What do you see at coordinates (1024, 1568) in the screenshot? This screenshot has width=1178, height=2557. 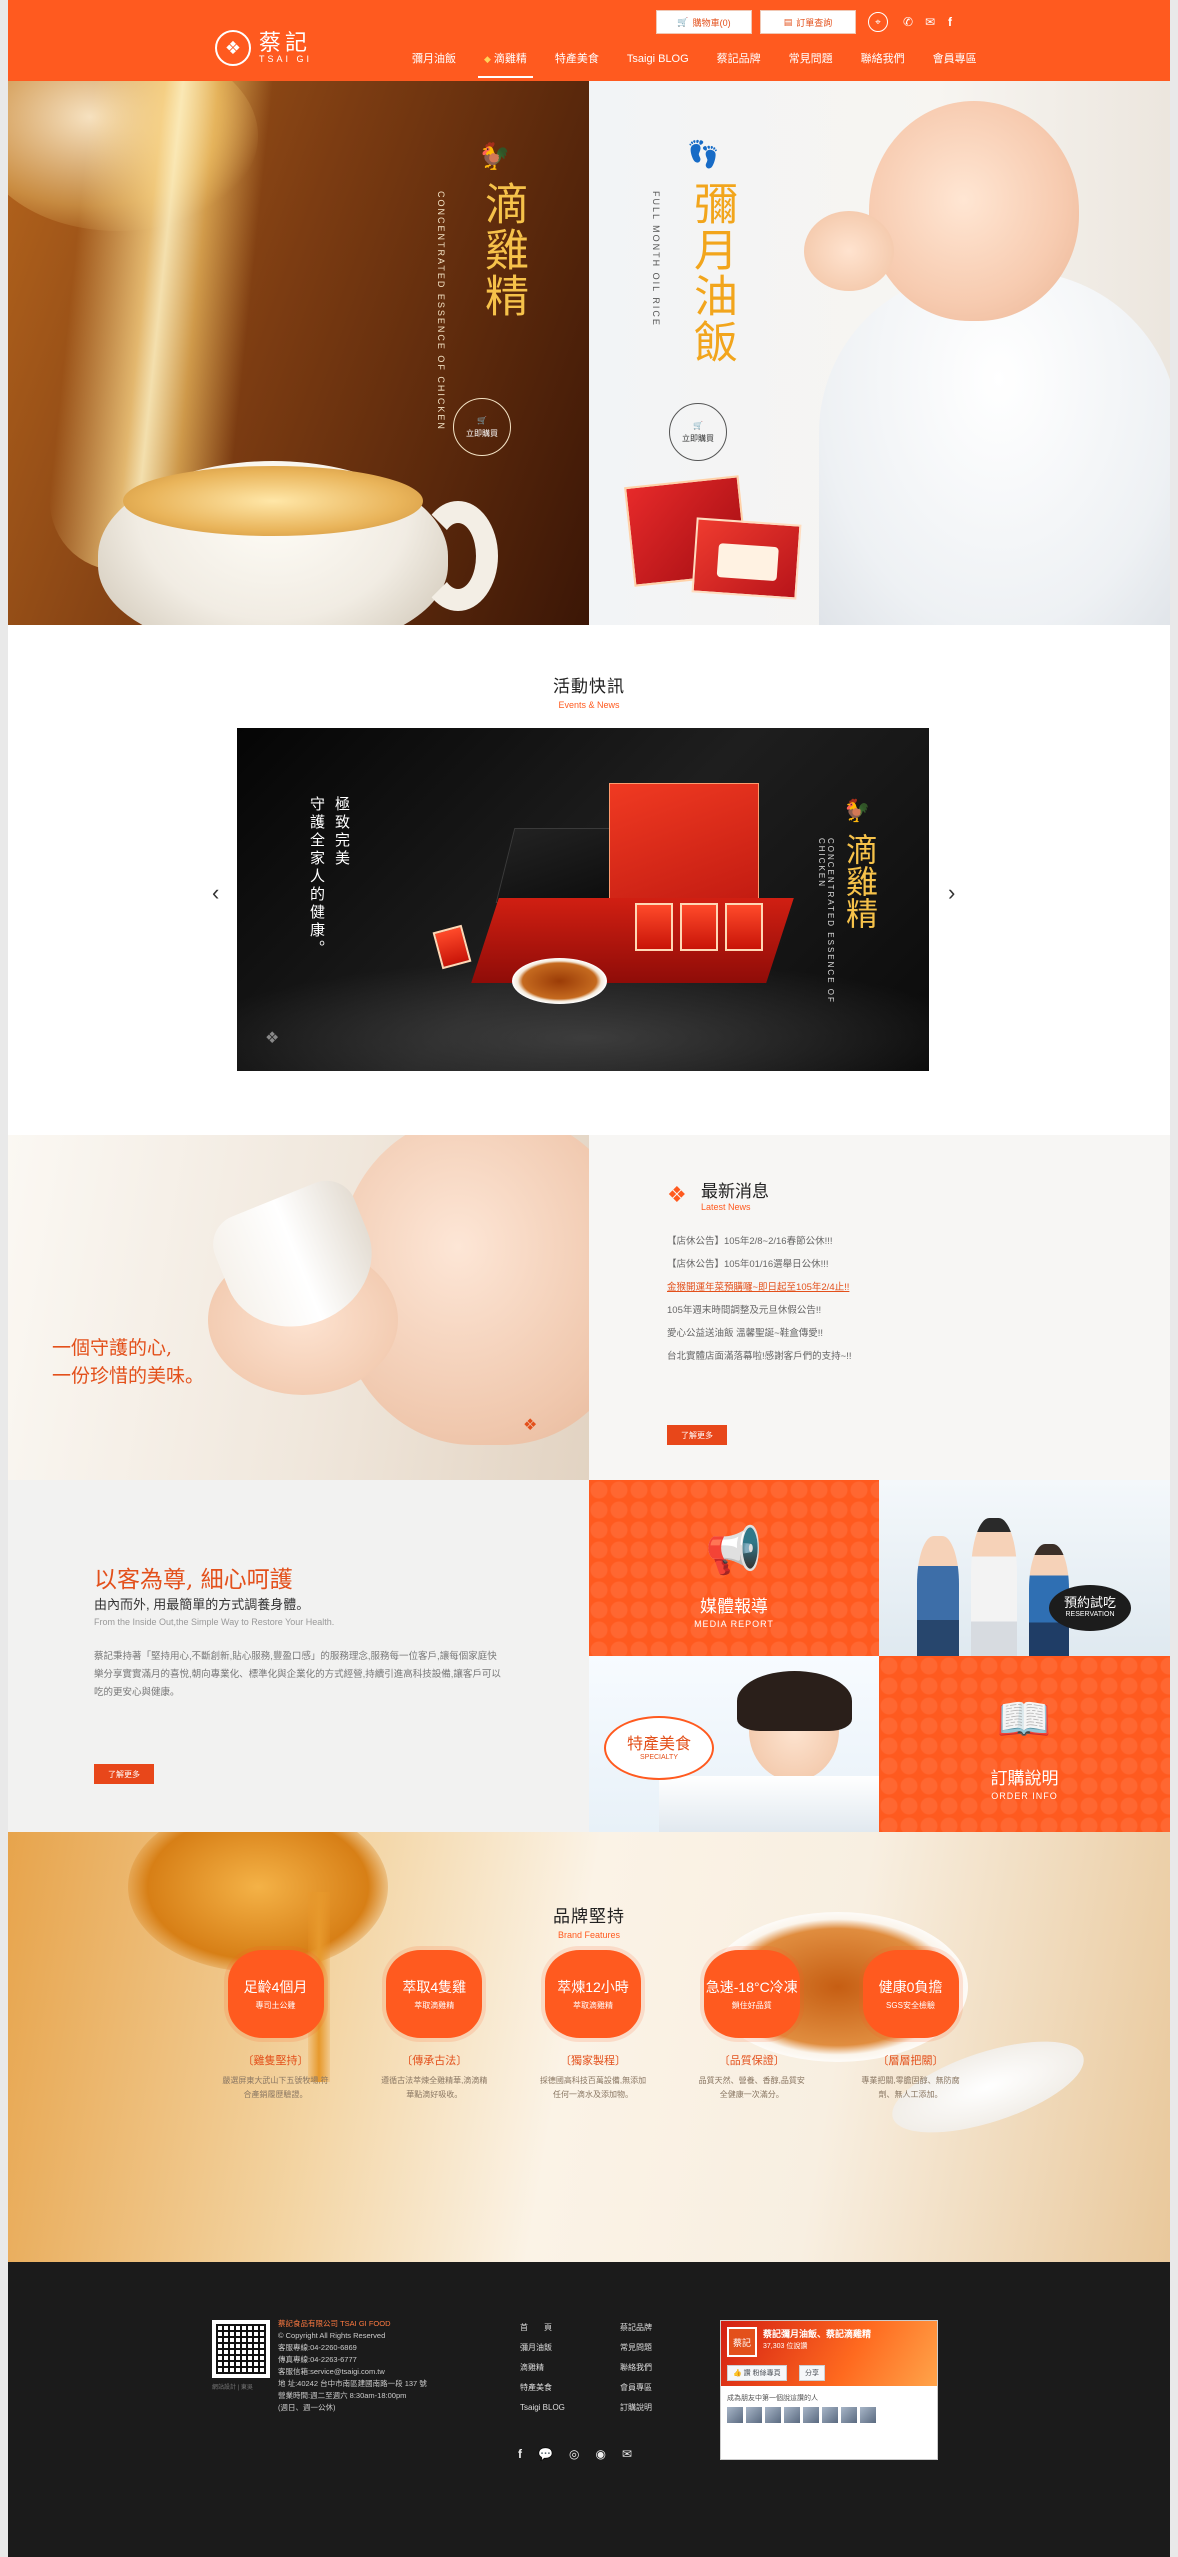 I see `reservation-tile: 預約試吃 RESERVATION` at bounding box center [1024, 1568].